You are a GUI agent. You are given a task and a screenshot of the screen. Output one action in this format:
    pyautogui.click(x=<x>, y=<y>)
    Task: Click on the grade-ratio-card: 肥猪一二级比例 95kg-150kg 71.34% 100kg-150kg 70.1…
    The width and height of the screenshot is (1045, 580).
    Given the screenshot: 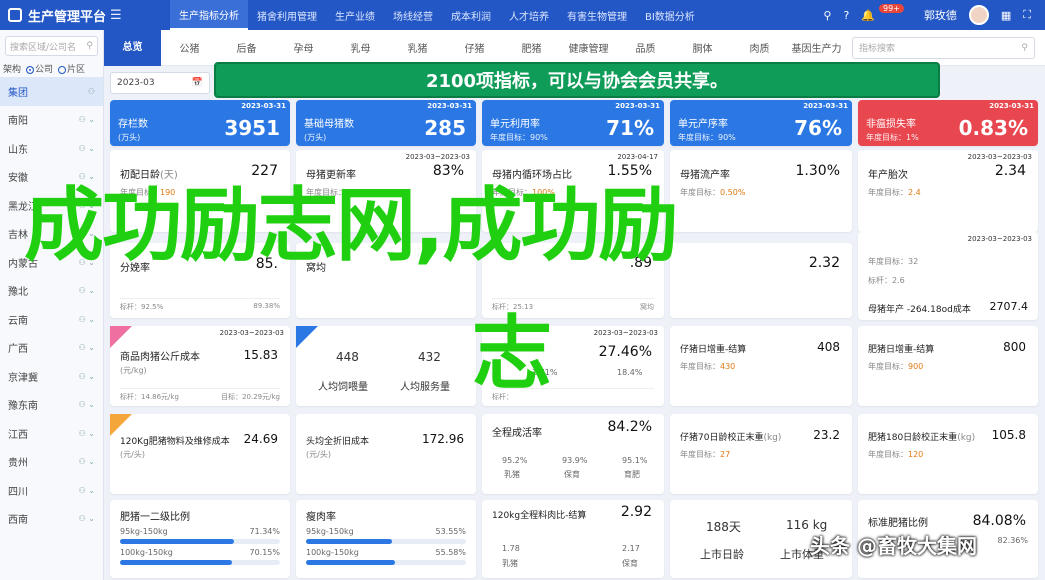 What is the action you would take?
    pyautogui.click(x=200, y=539)
    